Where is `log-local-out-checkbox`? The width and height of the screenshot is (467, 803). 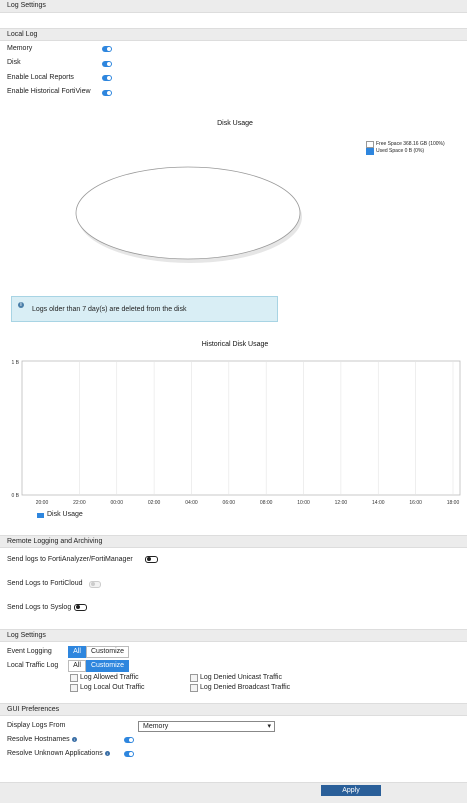
log-local-out-checkbox is located at coordinates (74, 688).